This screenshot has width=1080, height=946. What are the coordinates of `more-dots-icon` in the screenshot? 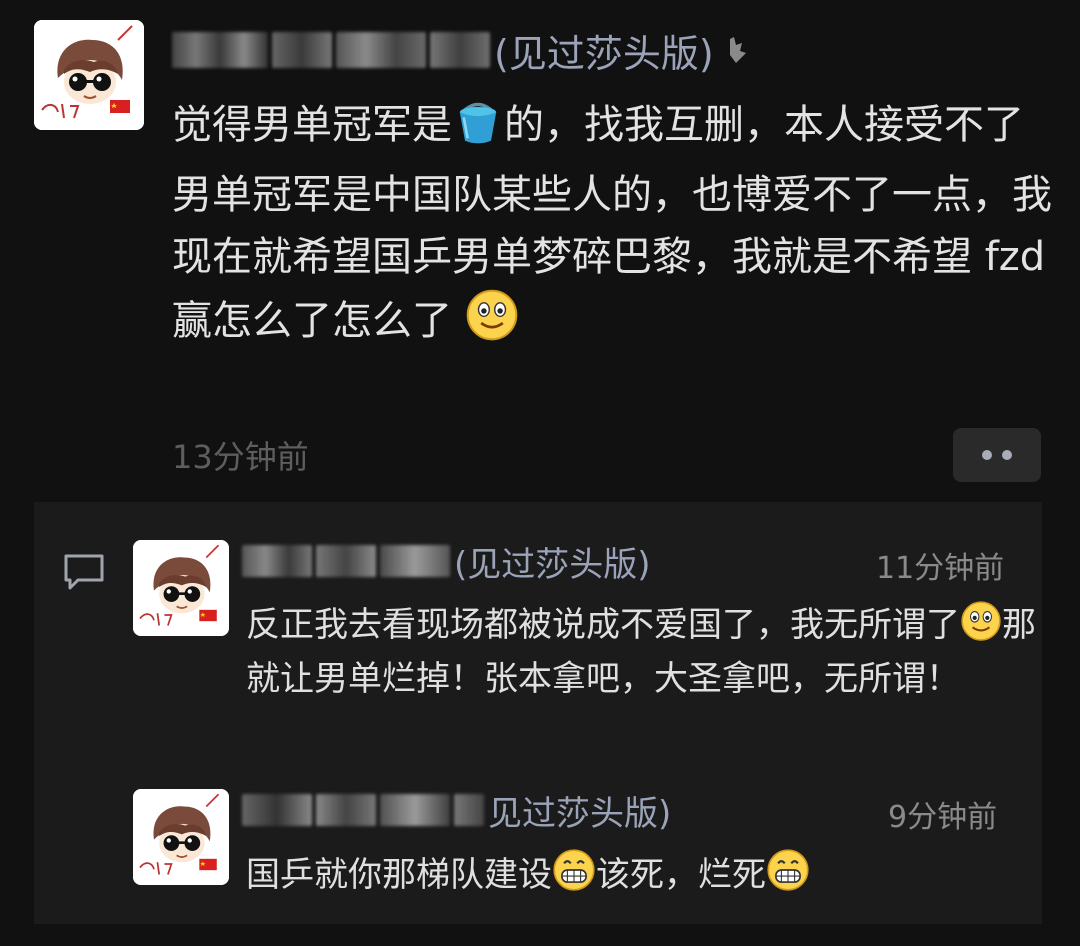 It's located at (987, 455).